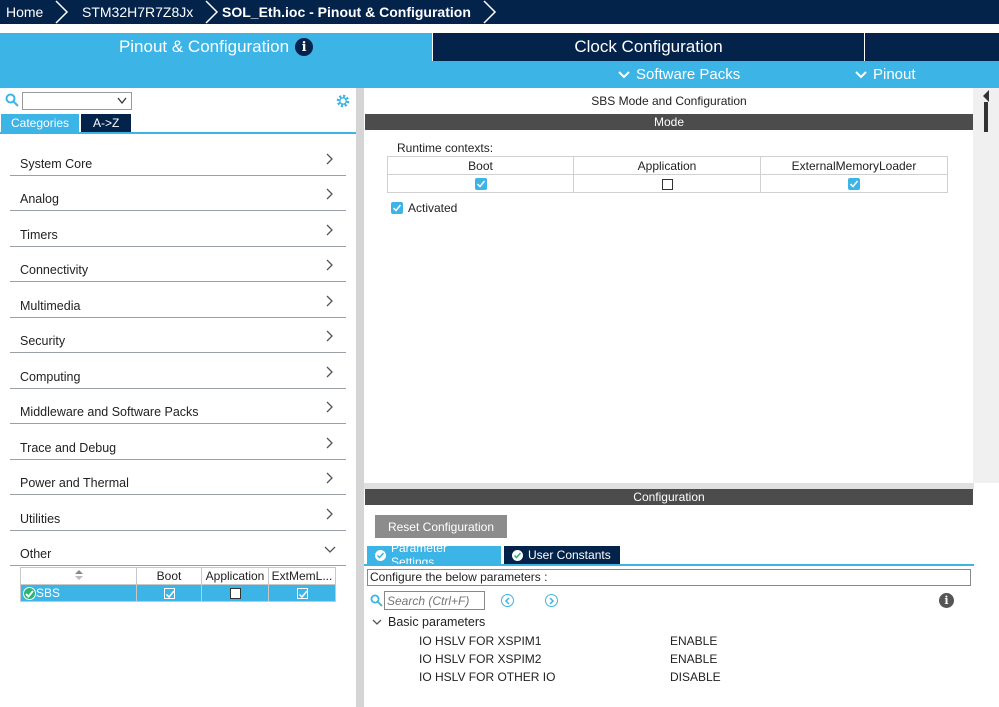 The width and height of the screenshot is (999, 707). Describe the element at coordinates (551, 600) in the screenshot. I see `search-next-button` at that location.